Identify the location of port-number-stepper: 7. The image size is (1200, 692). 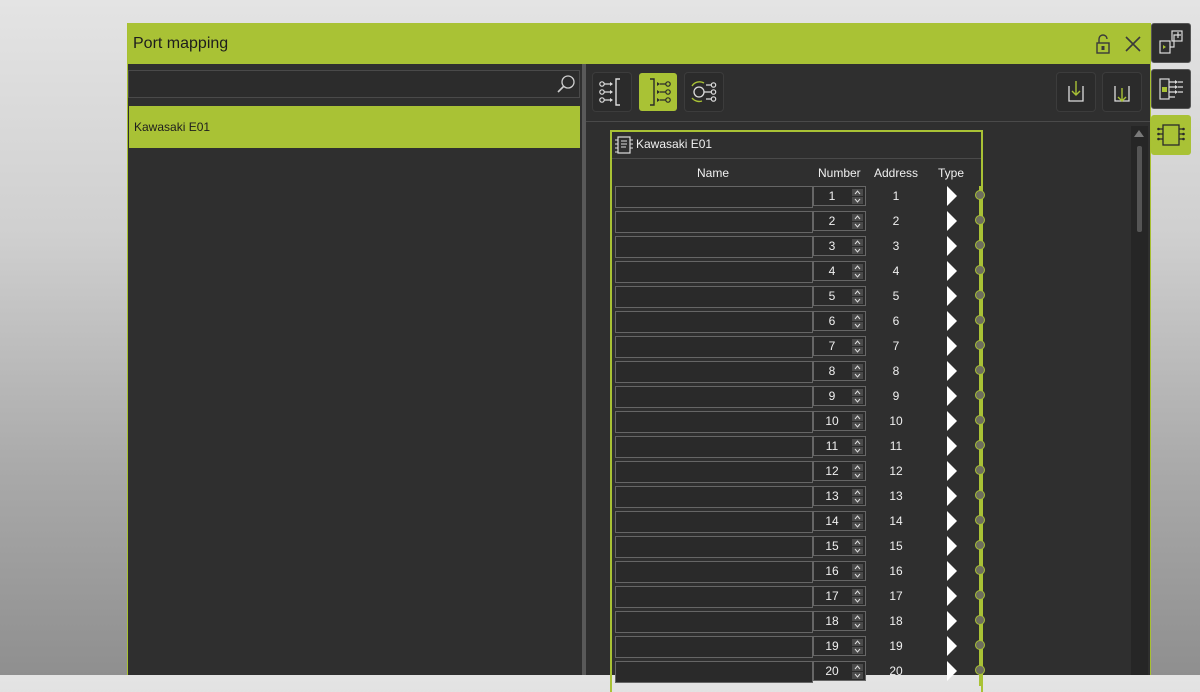
(839, 346).